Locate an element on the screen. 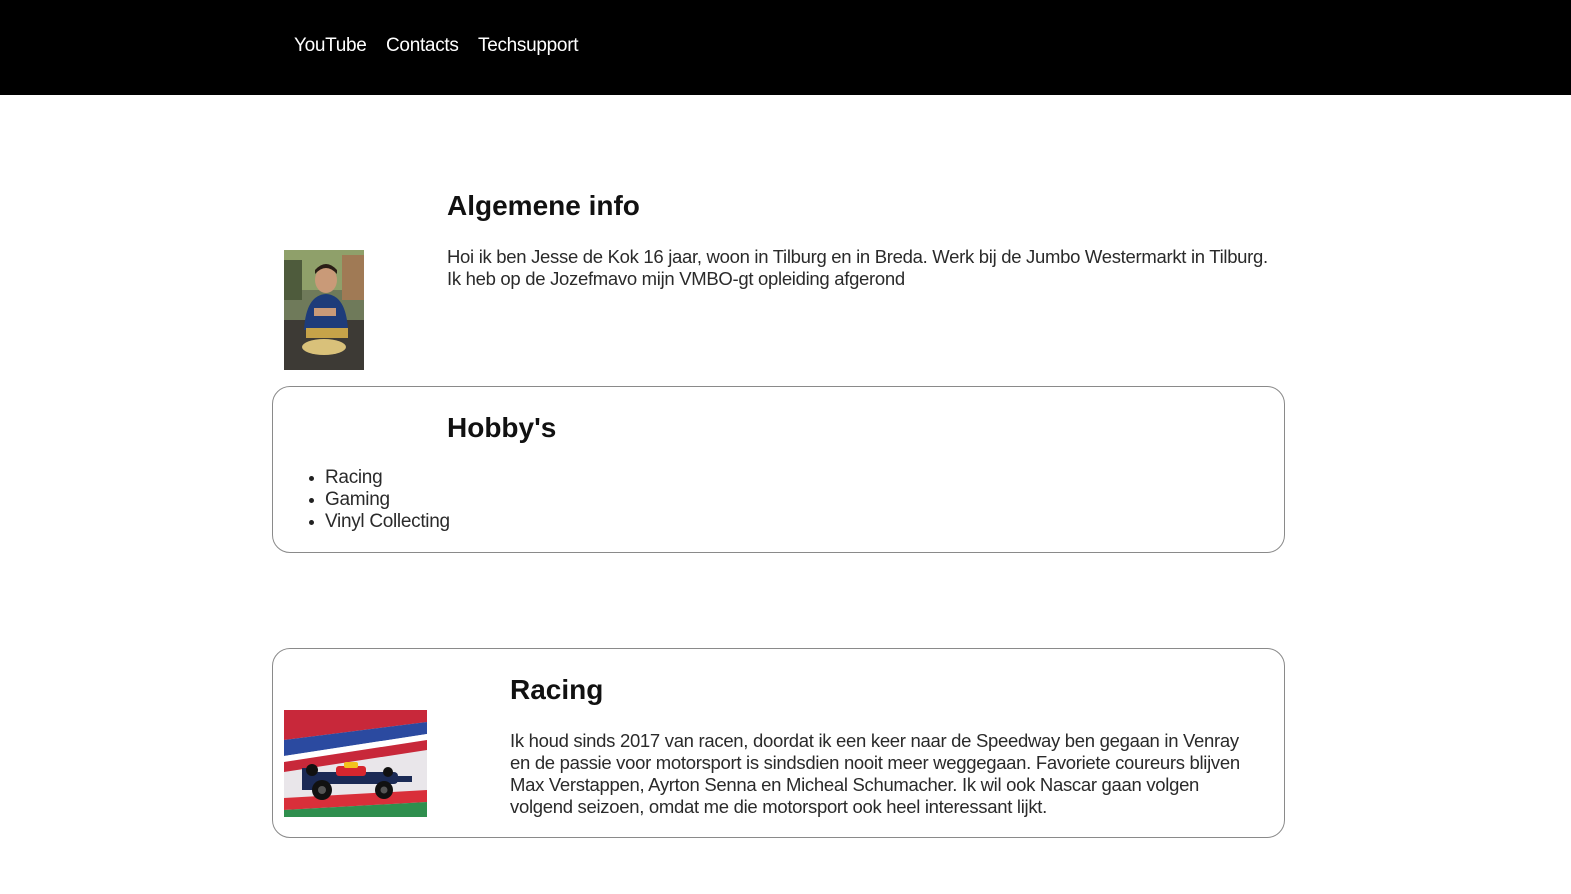  list-item: Gaming is located at coordinates (379, 500).